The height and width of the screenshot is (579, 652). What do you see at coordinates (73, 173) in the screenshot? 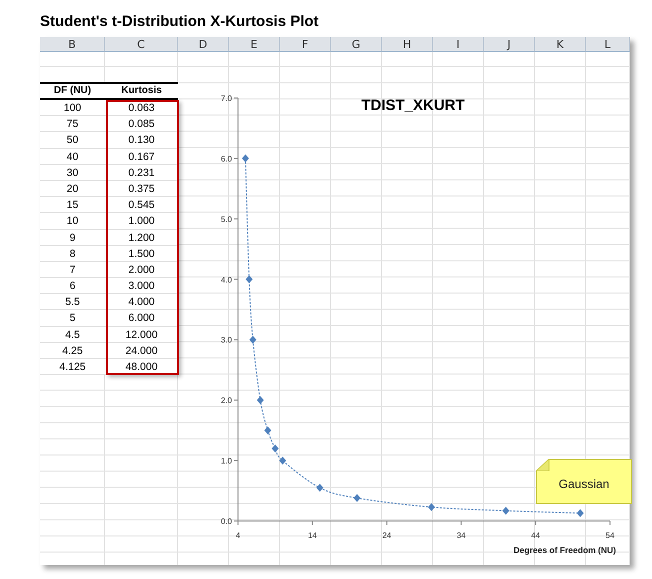
I see `table-cell-text: 30` at bounding box center [73, 173].